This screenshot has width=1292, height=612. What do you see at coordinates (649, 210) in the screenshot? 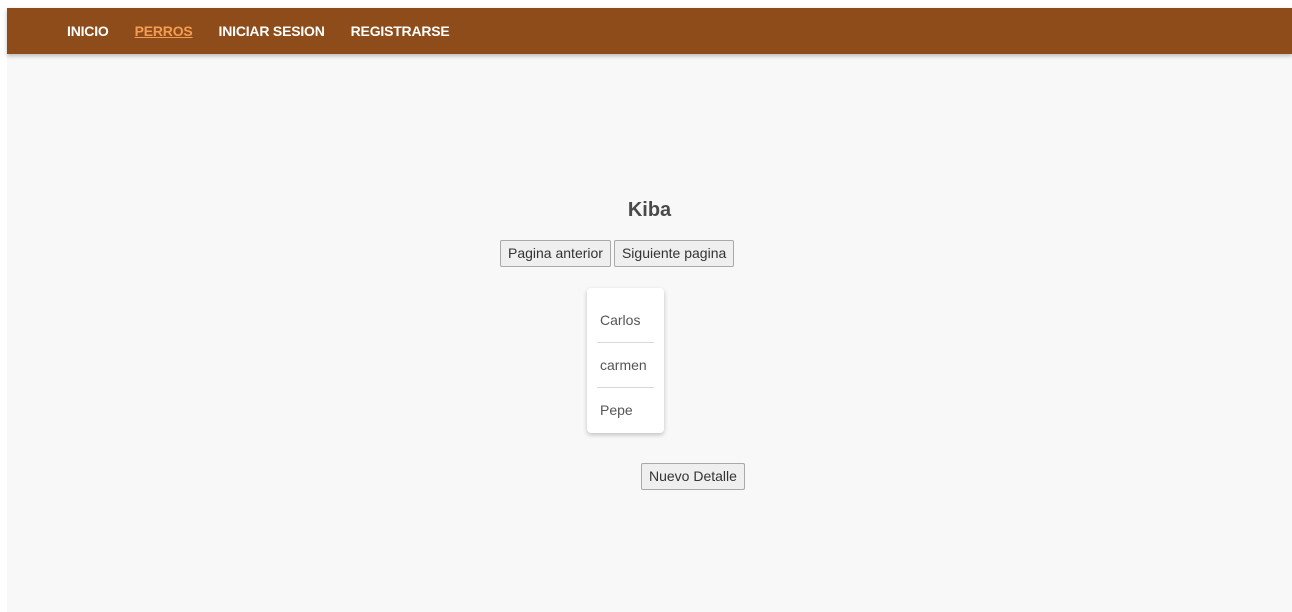
I see `dog-name-title: Kiba` at bounding box center [649, 210].